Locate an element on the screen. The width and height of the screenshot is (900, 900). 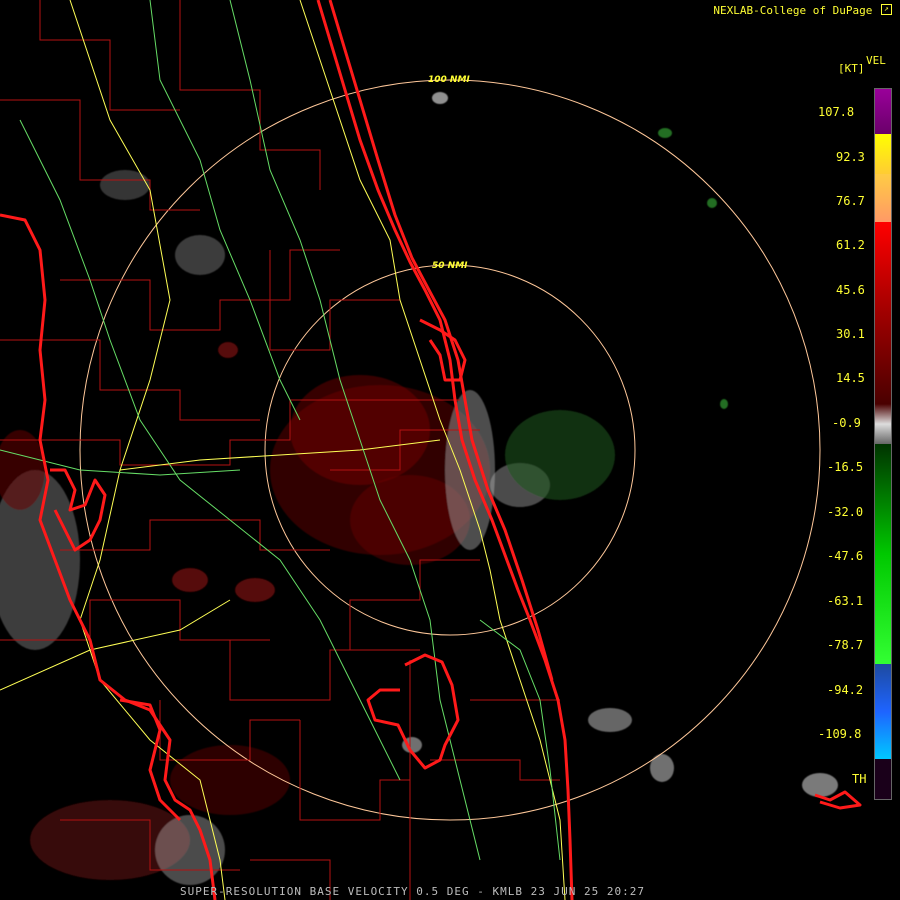
arrow-out-icon: ↗ is located at coordinates (886, 9).